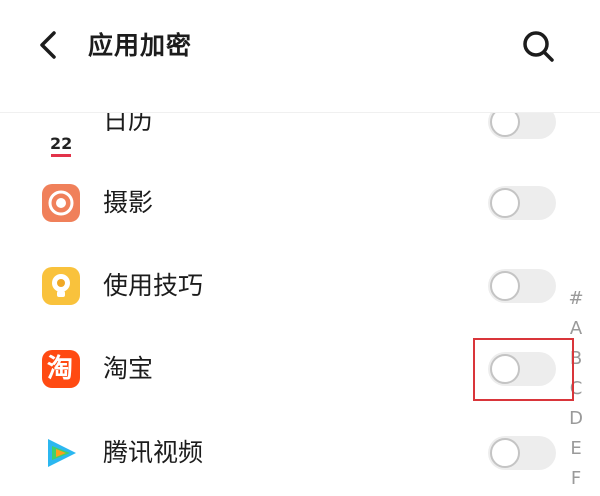 The image size is (600, 496). Describe the element at coordinates (576, 299) in the screenshot. I see `index-letter-hash: #` at that location.